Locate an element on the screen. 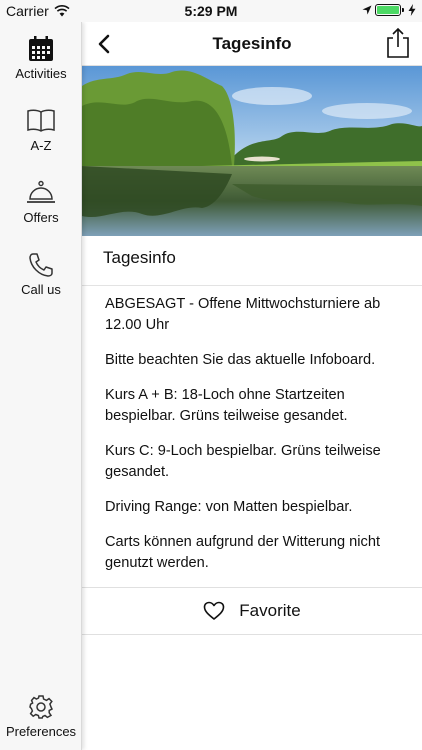  battery-fill is located at coordinates (388, 10).